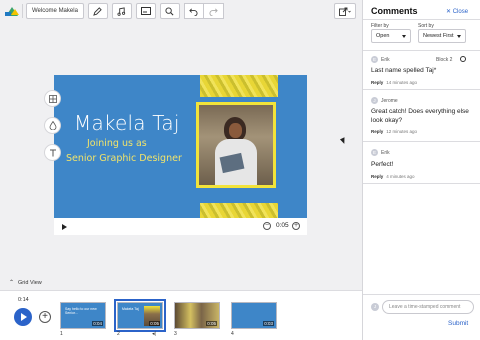 The height and width of the screenshot is (340, 480). I want to click on slide-thumbnail: 0:03, so click(254, 315).